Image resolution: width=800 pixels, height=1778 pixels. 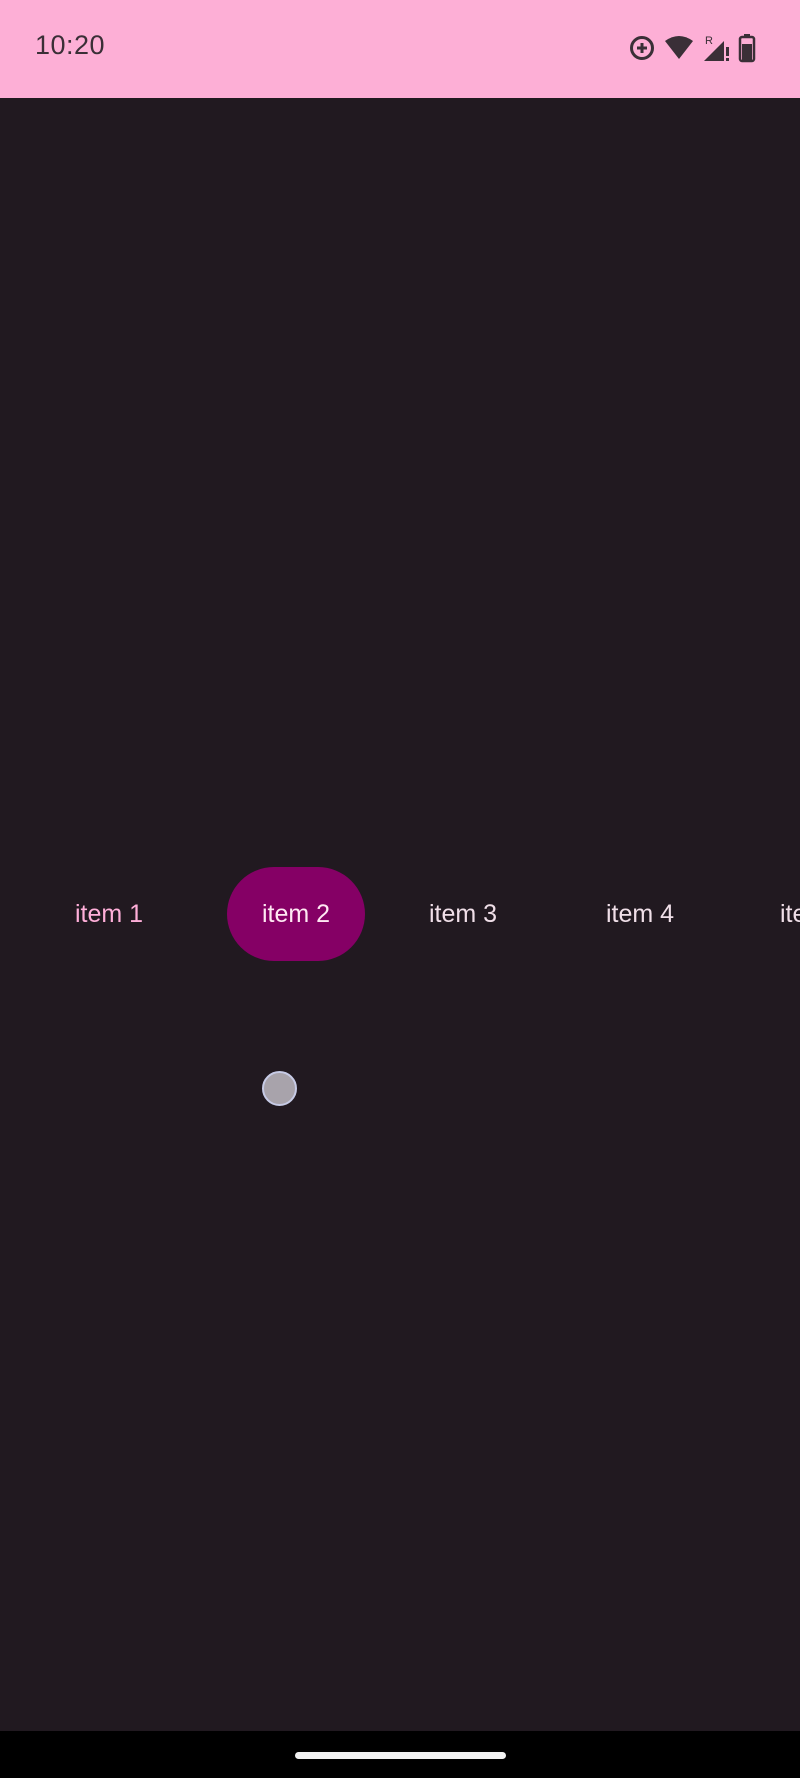 What do you see at coordinates (70, 45) in the screenshot?
I see `status-time: 10:20` at bounding box center [70, 45].